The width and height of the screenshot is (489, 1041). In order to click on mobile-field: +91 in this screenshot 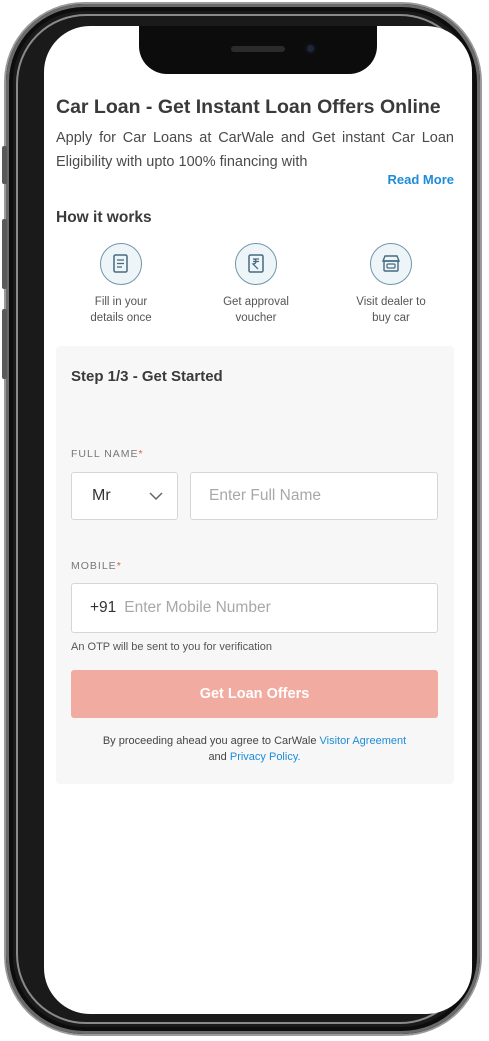, I will do `click(254, 608)`.